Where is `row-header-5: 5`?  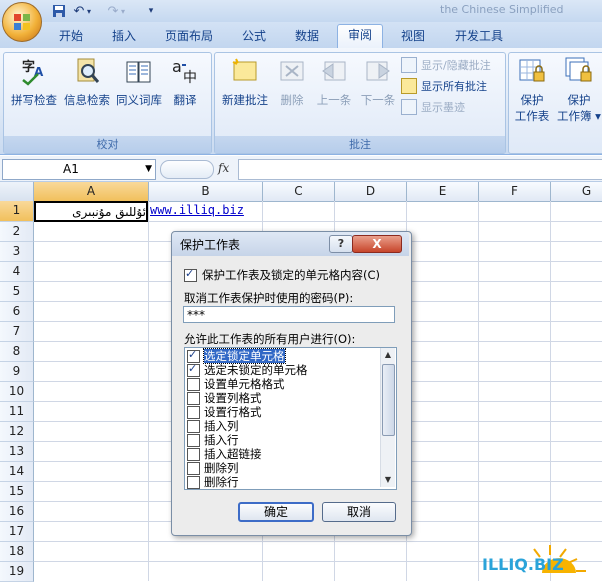
row-header-5: 5 is located at coordinates (17, 292).